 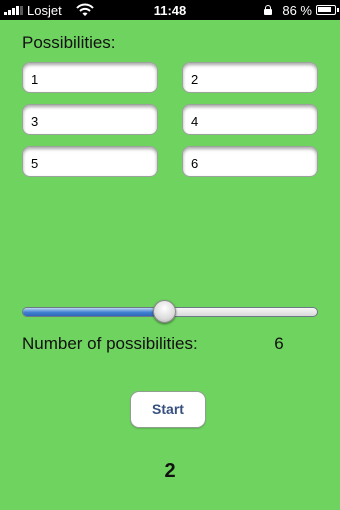 What do you see at coordinates (94, 312) in the screenshot?
I see `slider-fill` at bounding box center [94, 312].